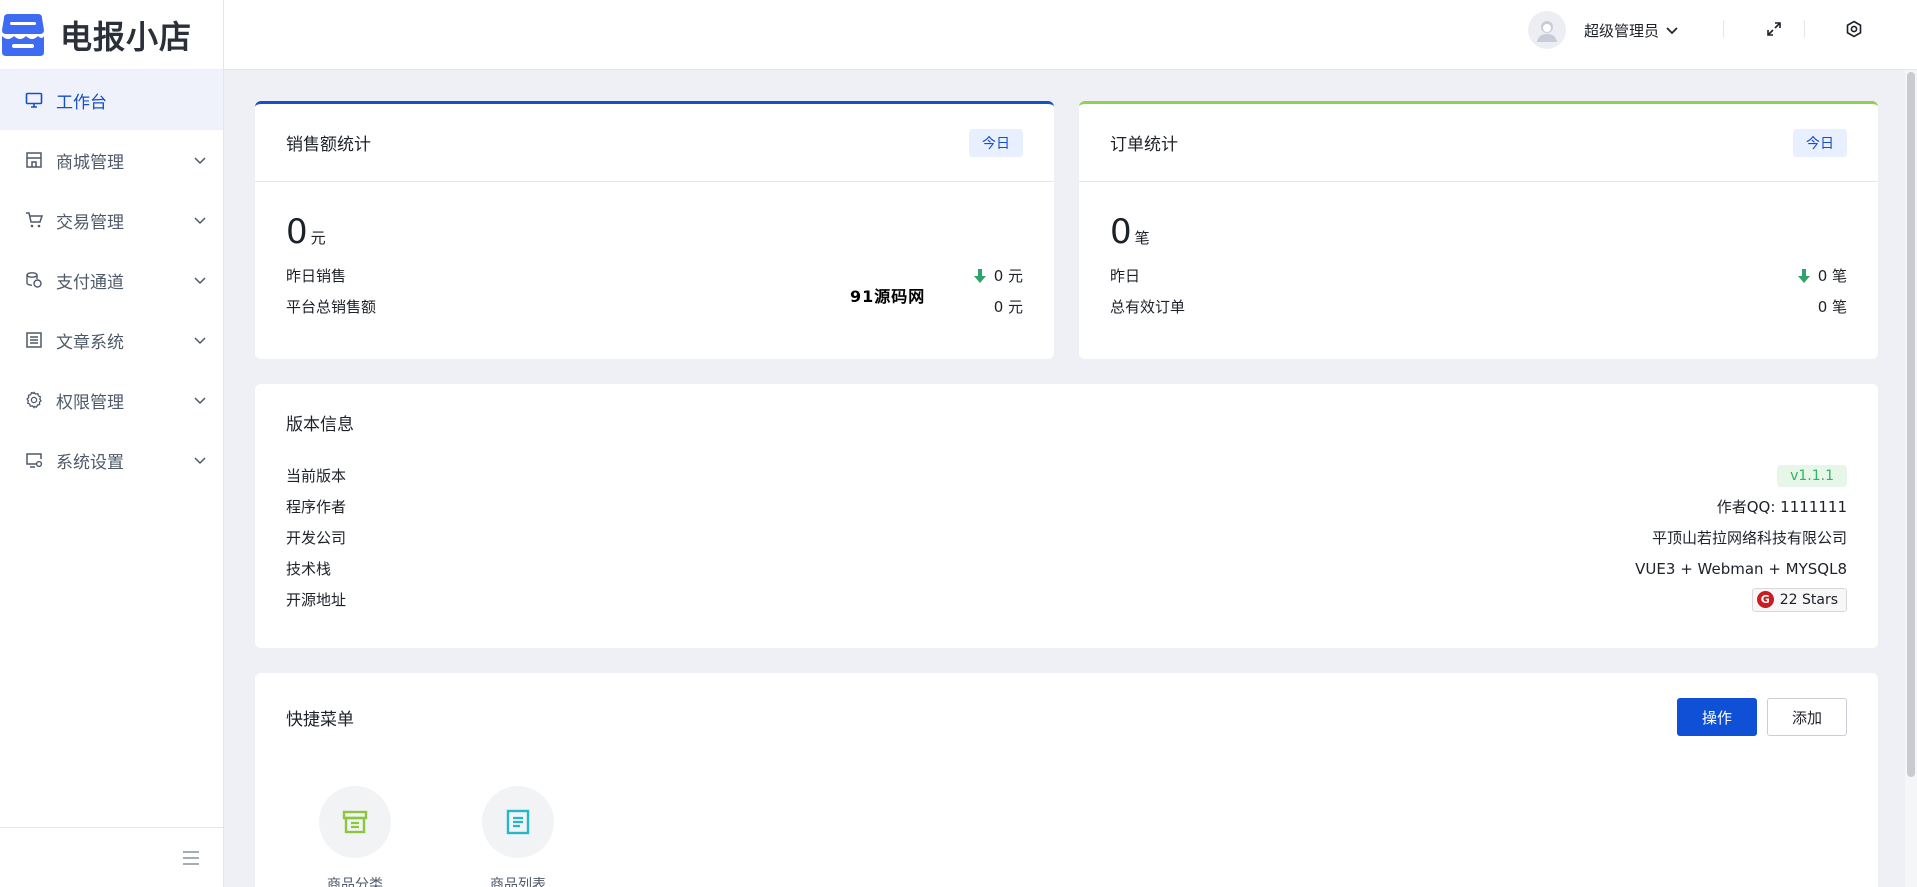  I want to click on orders-total-row: 总有效订单 0 笔, so click(1478, 306).